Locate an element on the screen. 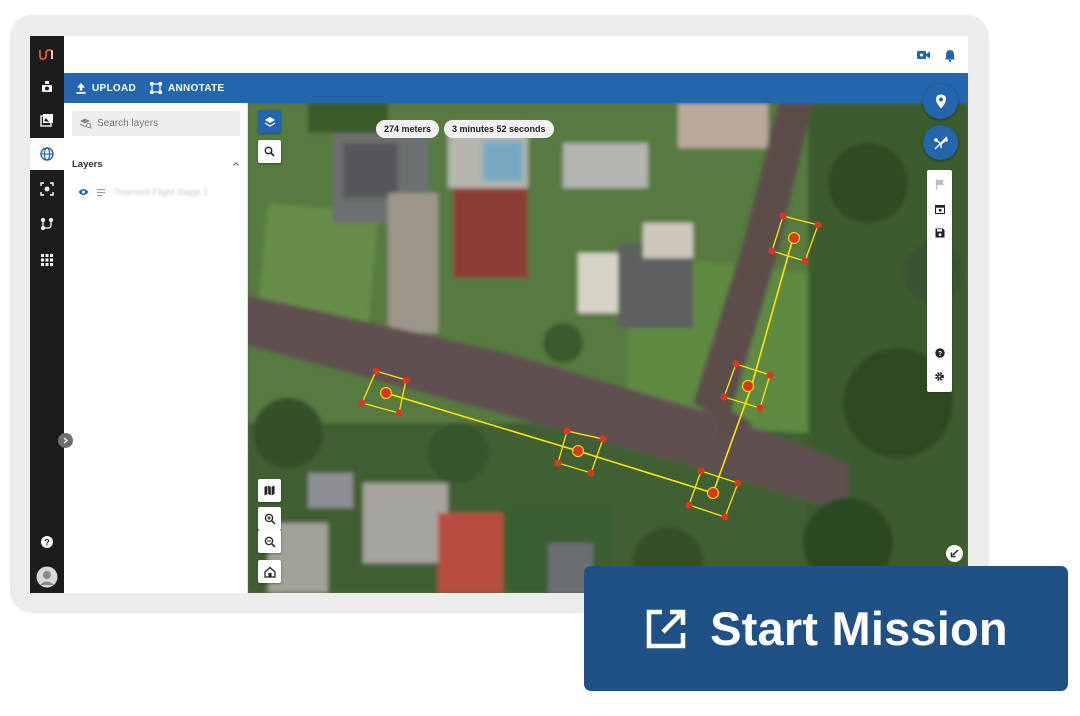 The image size is (1080, 716). home-view-button is located at coordinates (269, 571).